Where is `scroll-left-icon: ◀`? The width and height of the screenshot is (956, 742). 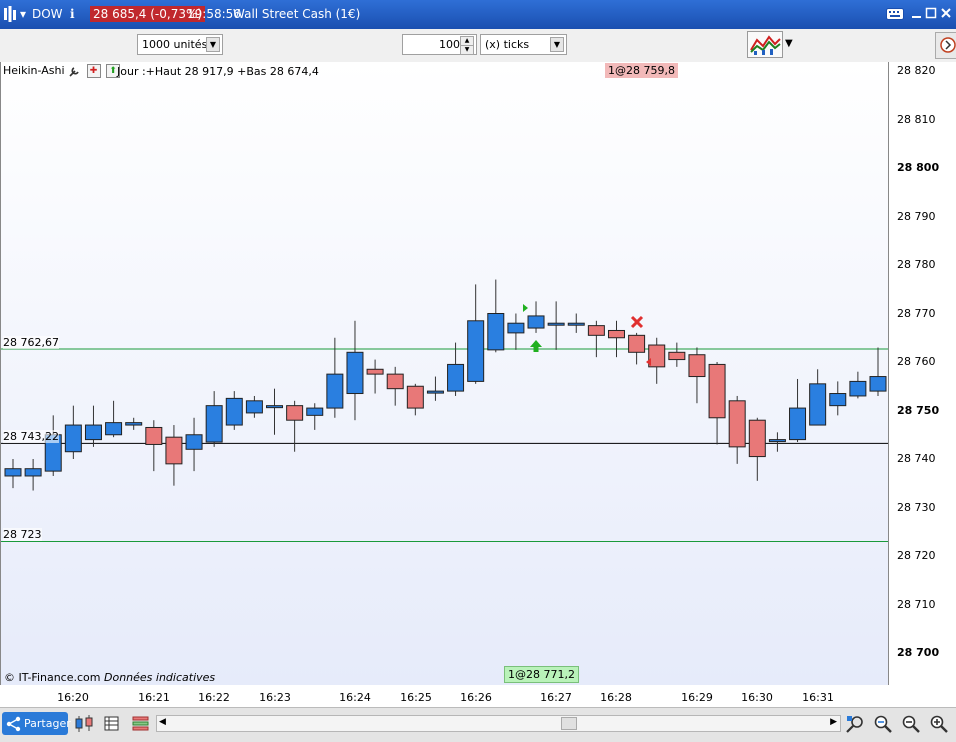 scroll-left-icon: ◀ is located at coordinates (162, 722).